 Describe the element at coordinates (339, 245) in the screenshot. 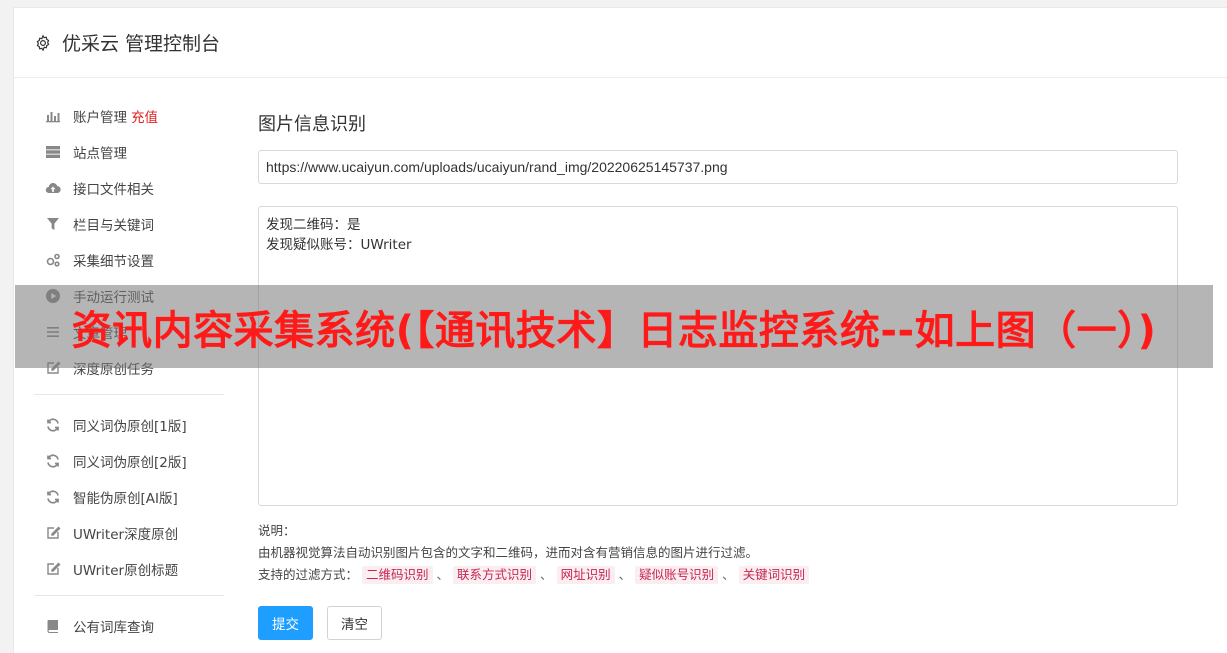

I see `result-line: 发现疑似账号：UWriter` at that location.